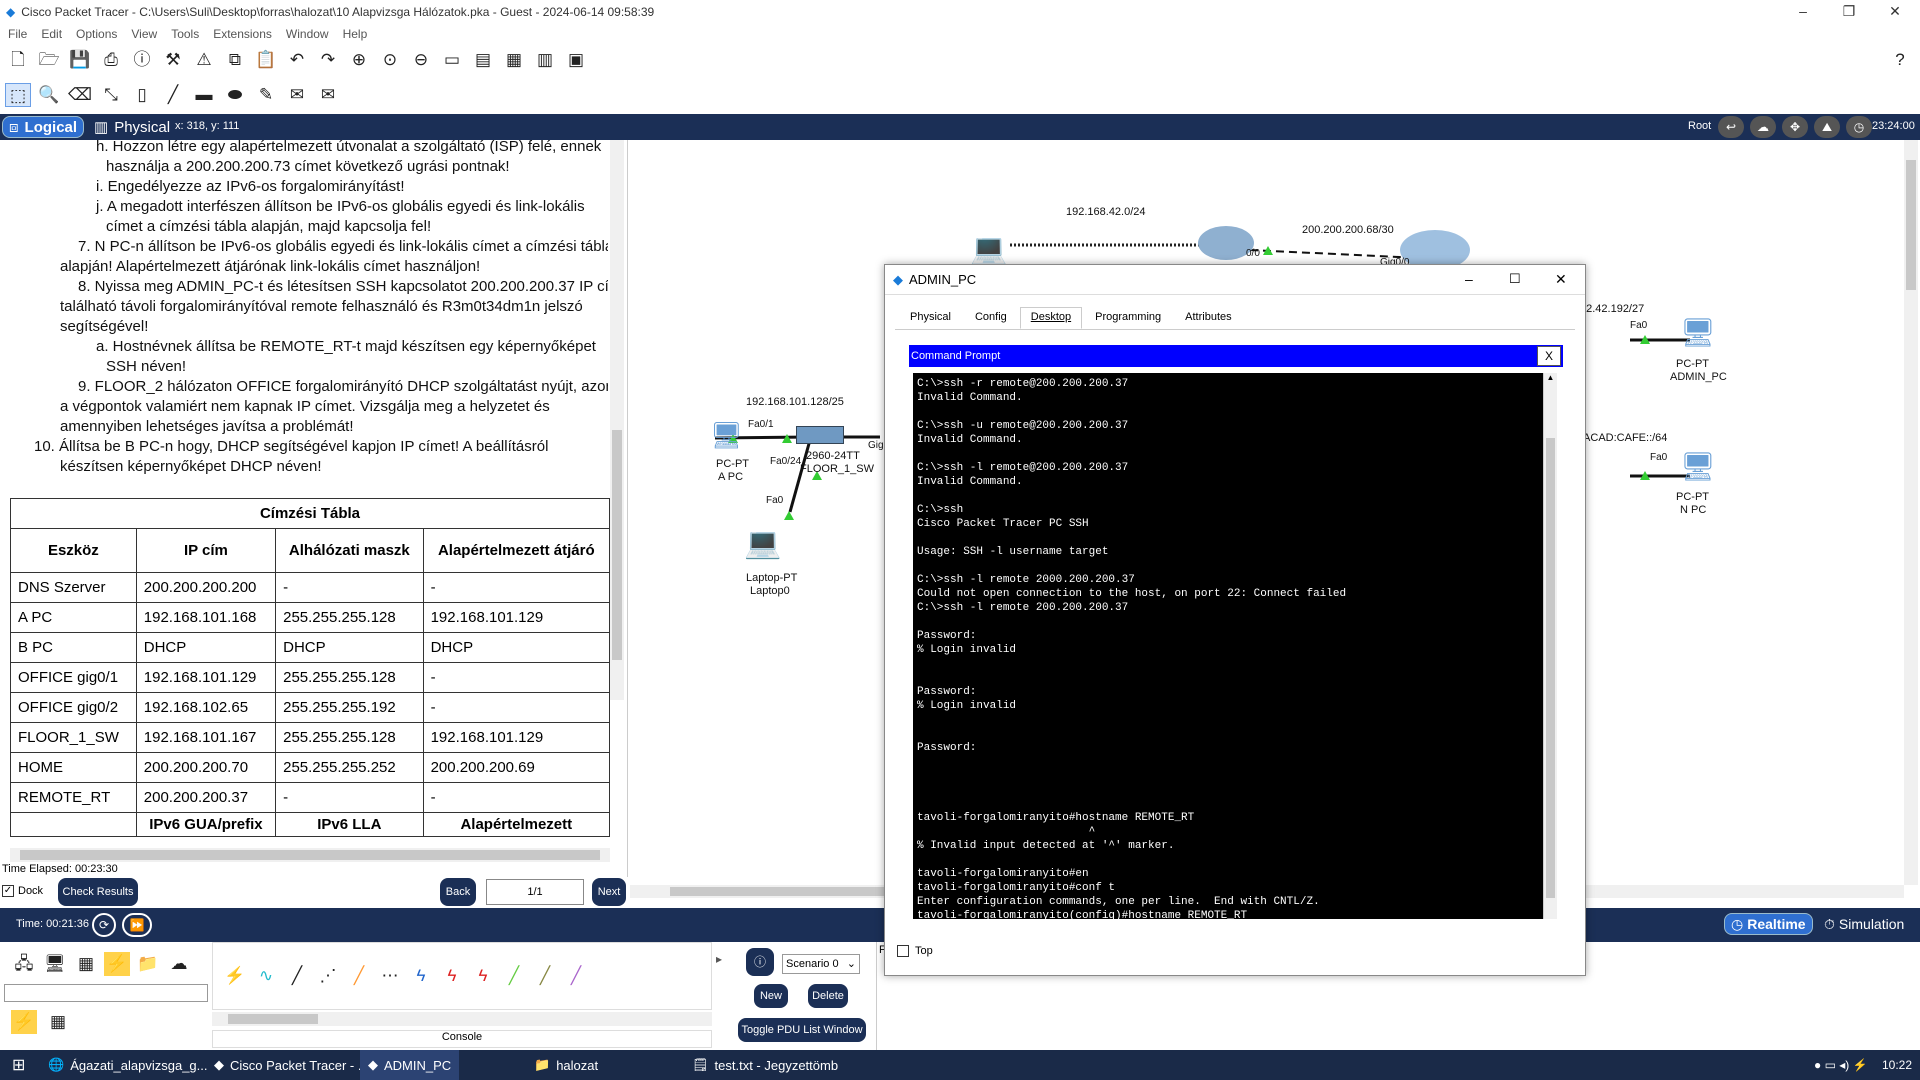 This screenshot has width=1920, height=1080. What do you see at coordinates (483, 976) in the screenshot?
I see `serial-dte-icon: ϟ` at bounding box center [483, 976].